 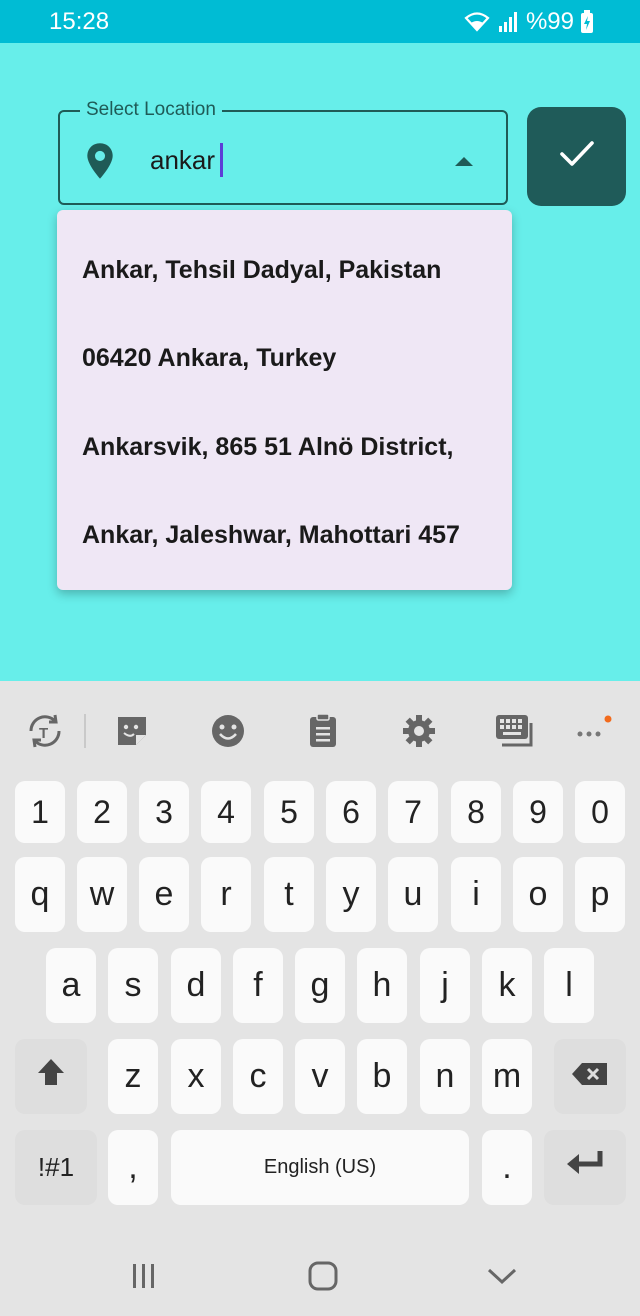 I want to click on suggestion-item: 06420 Ankara, Turkey, so click(x=284, y=358).